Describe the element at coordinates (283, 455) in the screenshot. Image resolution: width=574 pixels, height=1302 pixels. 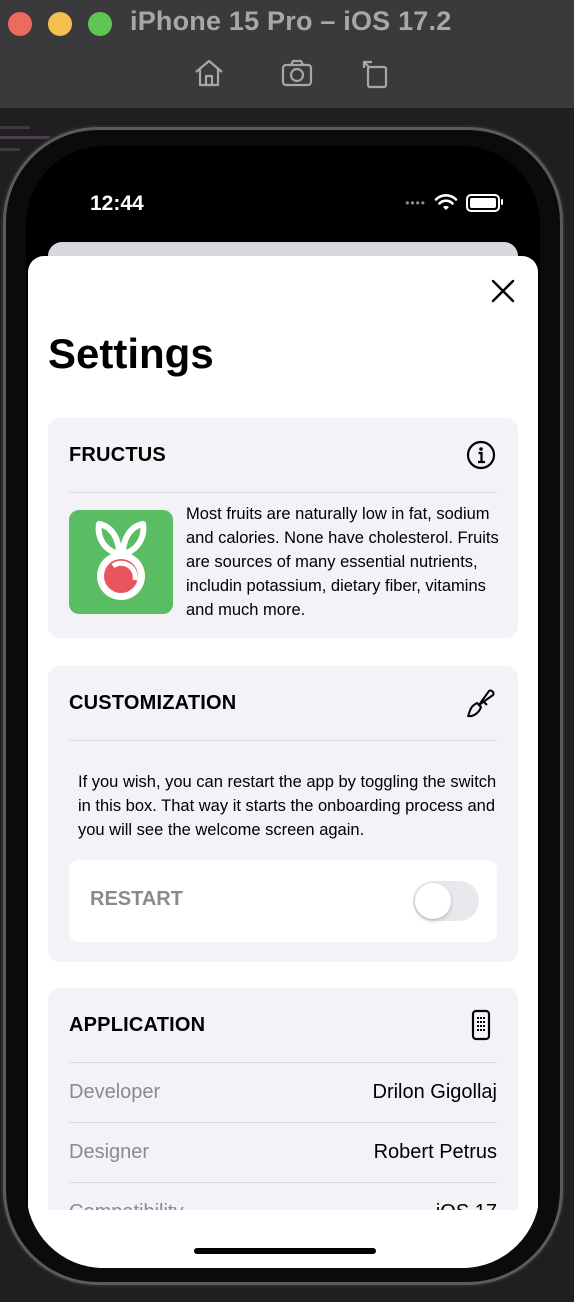
I see `fructus-header: FRUCTUS` at that location.